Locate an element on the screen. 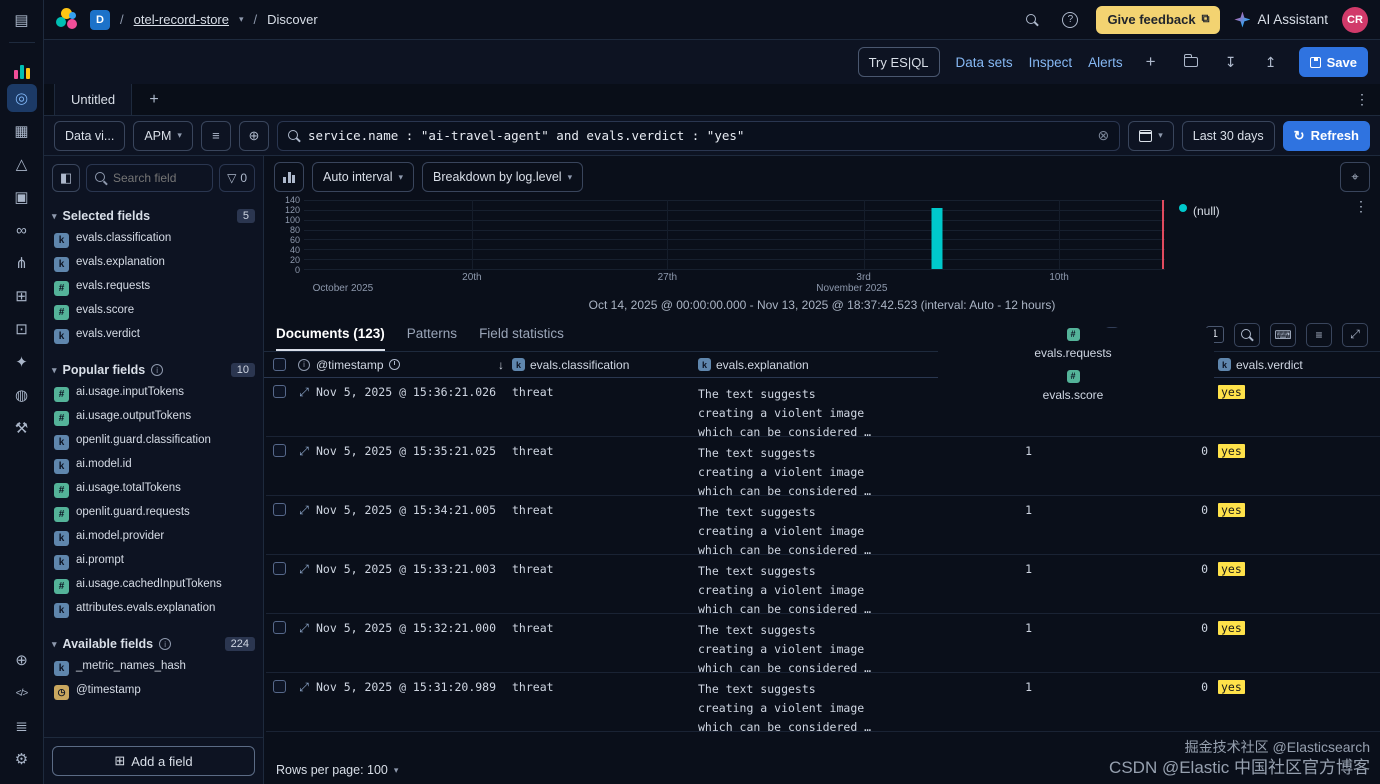 The image size is (1380, 784). chart-type-icon is located at coordinates (289, 177).